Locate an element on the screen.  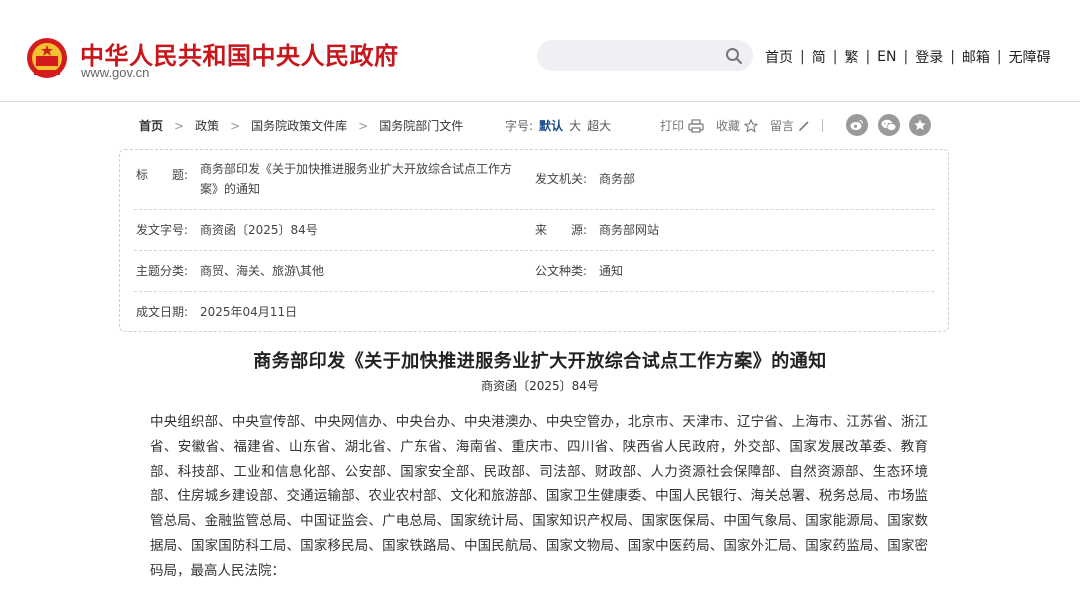
pencil-icon is located at coordinates (804, 125).